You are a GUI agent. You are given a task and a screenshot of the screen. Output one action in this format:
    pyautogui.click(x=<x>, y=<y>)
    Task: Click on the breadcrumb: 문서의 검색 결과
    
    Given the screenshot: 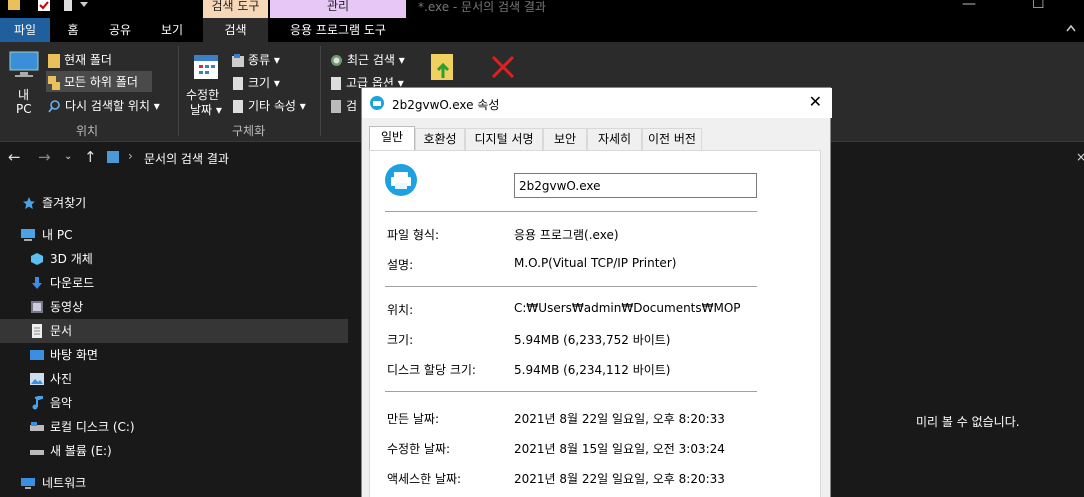 What is the action you would take?
    pyautogui.click(x=186, y=158)
    